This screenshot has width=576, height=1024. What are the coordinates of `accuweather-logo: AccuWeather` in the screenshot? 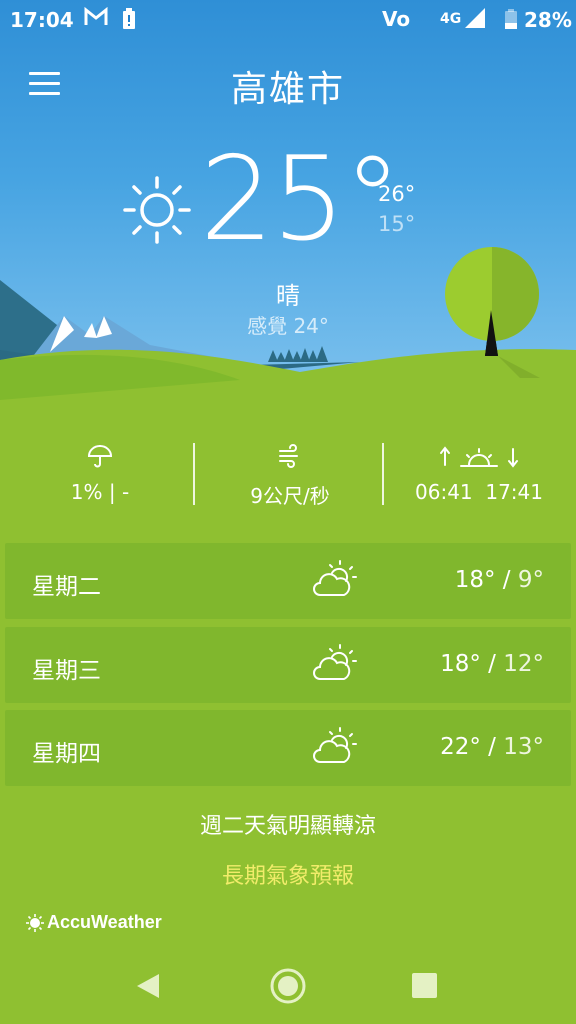 It's located at (94, 922).